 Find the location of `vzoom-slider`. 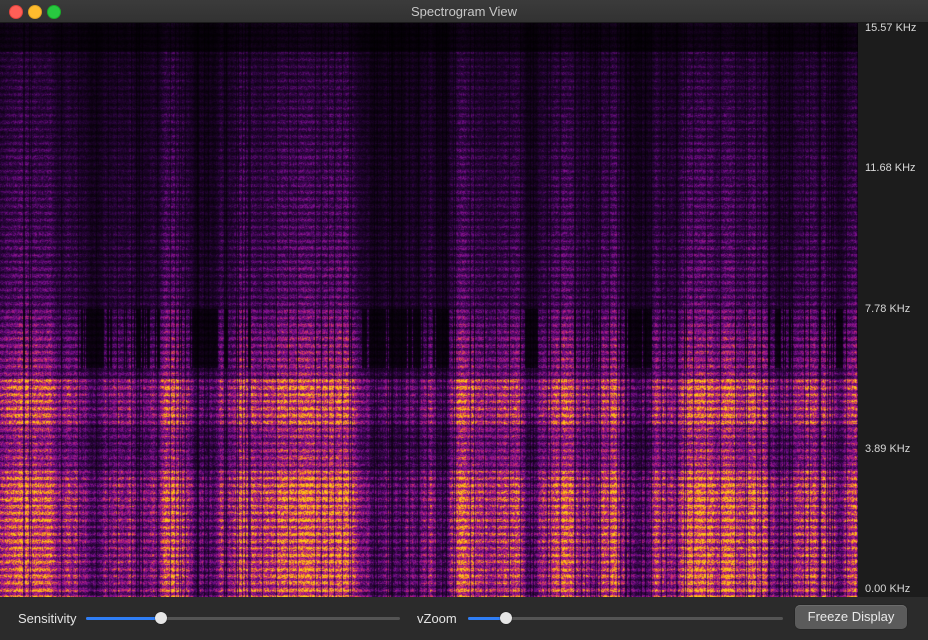

vzoom-slider is located at coordinates (625, 618).